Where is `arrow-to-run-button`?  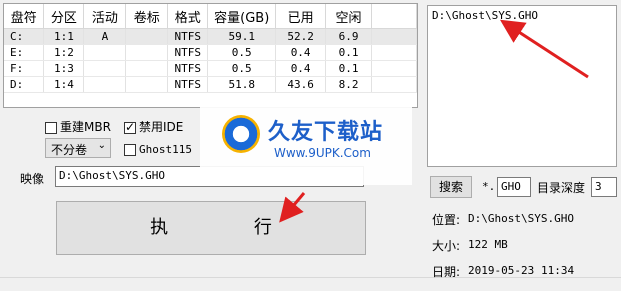
arrow-to-run-button is located at coordinates (292, 207).